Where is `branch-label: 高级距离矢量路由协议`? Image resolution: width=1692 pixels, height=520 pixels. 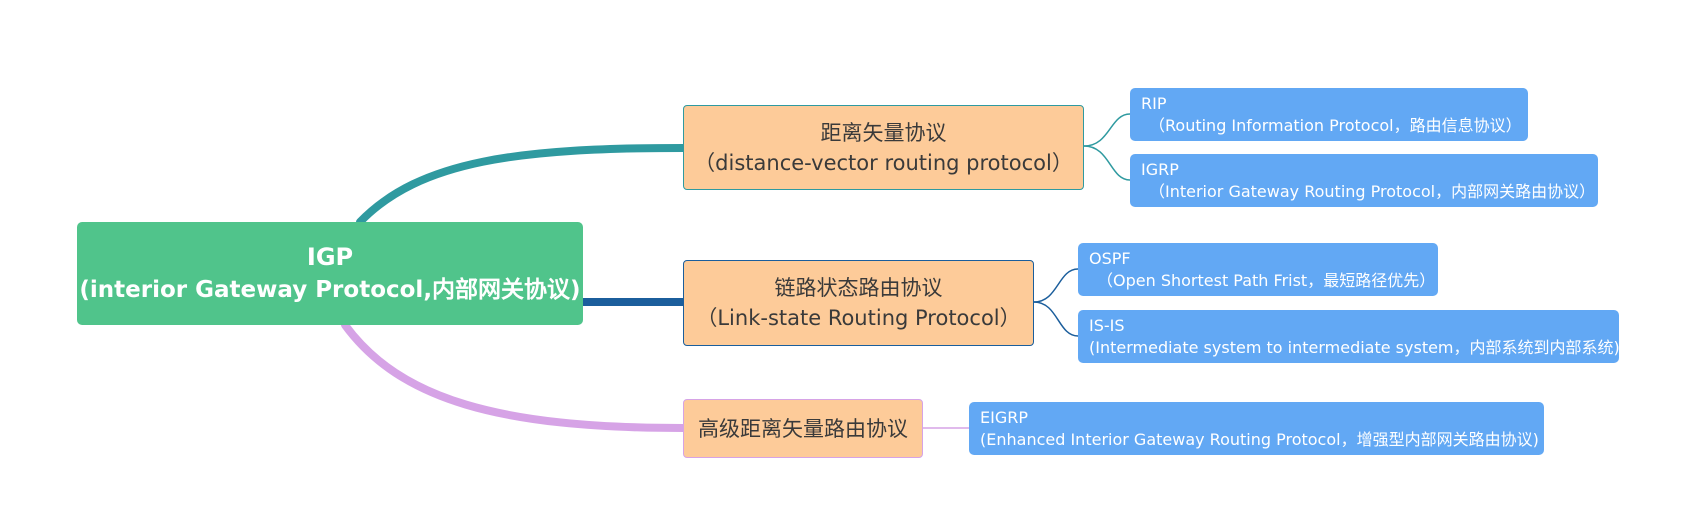
branch-label: 高级距离矢量路由协议 is located at coordinates (803, 428).